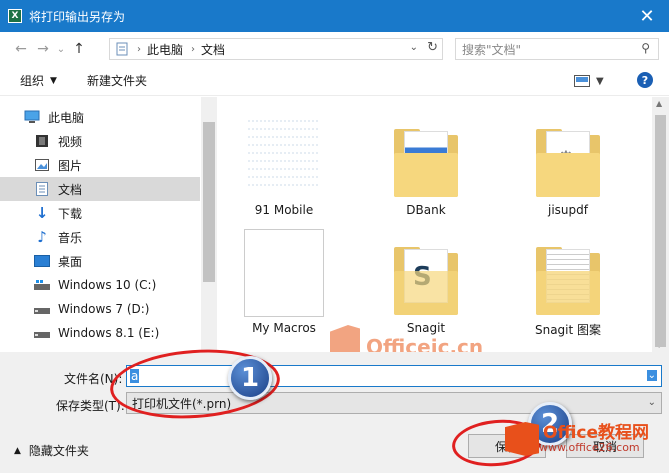 This screenshot has height=473, width=669. What do you see at coordinates (122, 49) in the screenshot?
I see `folder-location-icon` at bounding box center [122, 49].